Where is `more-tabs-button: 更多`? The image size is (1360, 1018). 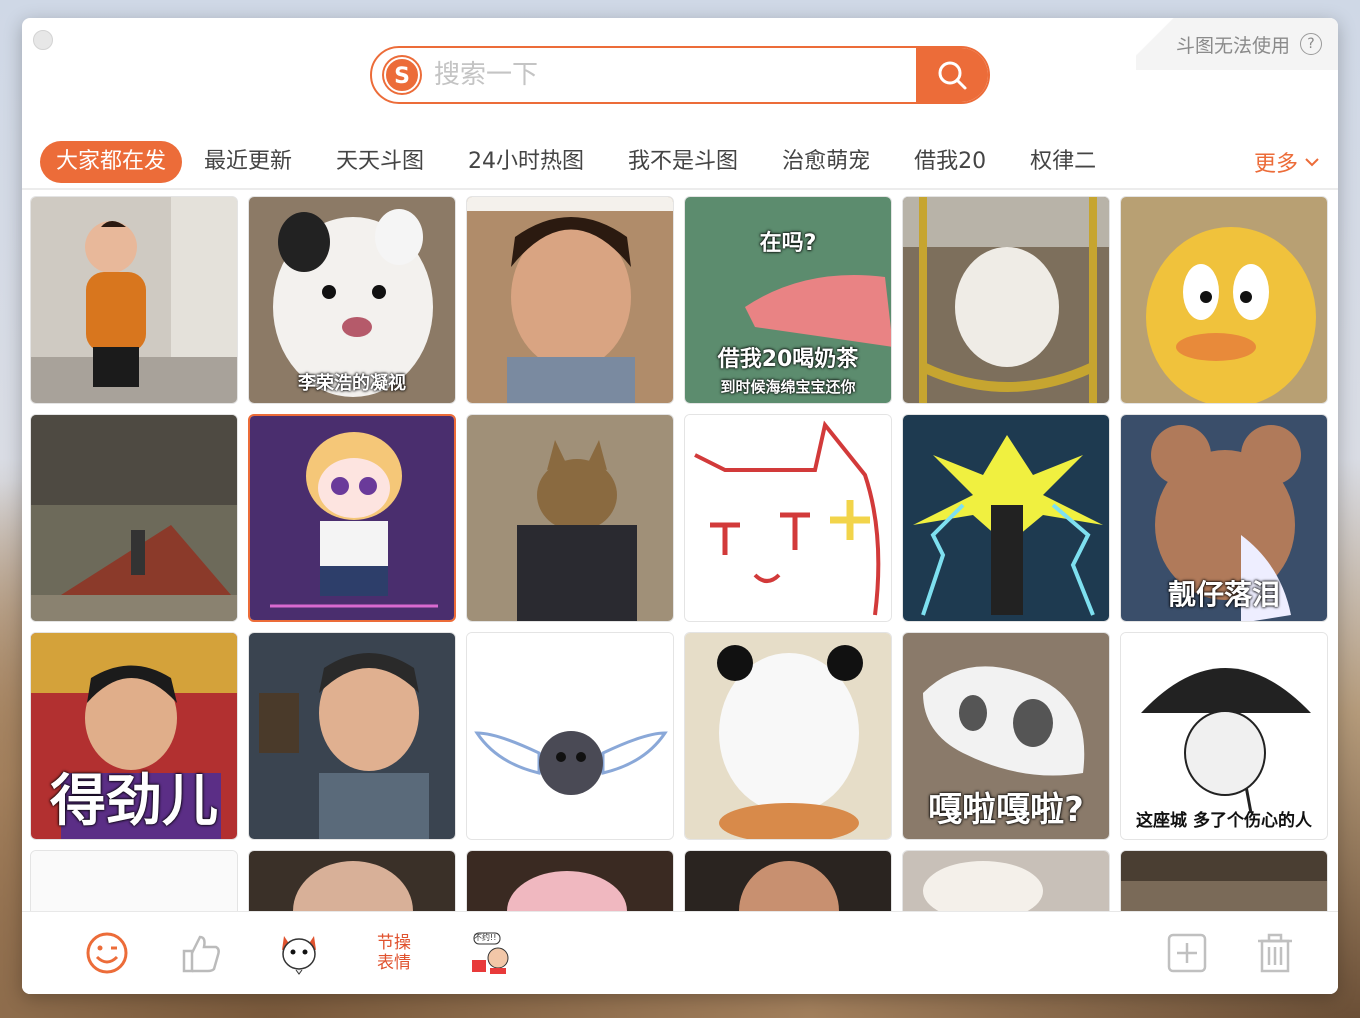
more-tabs-button: 更多 is located at coordinates (1287, 162).